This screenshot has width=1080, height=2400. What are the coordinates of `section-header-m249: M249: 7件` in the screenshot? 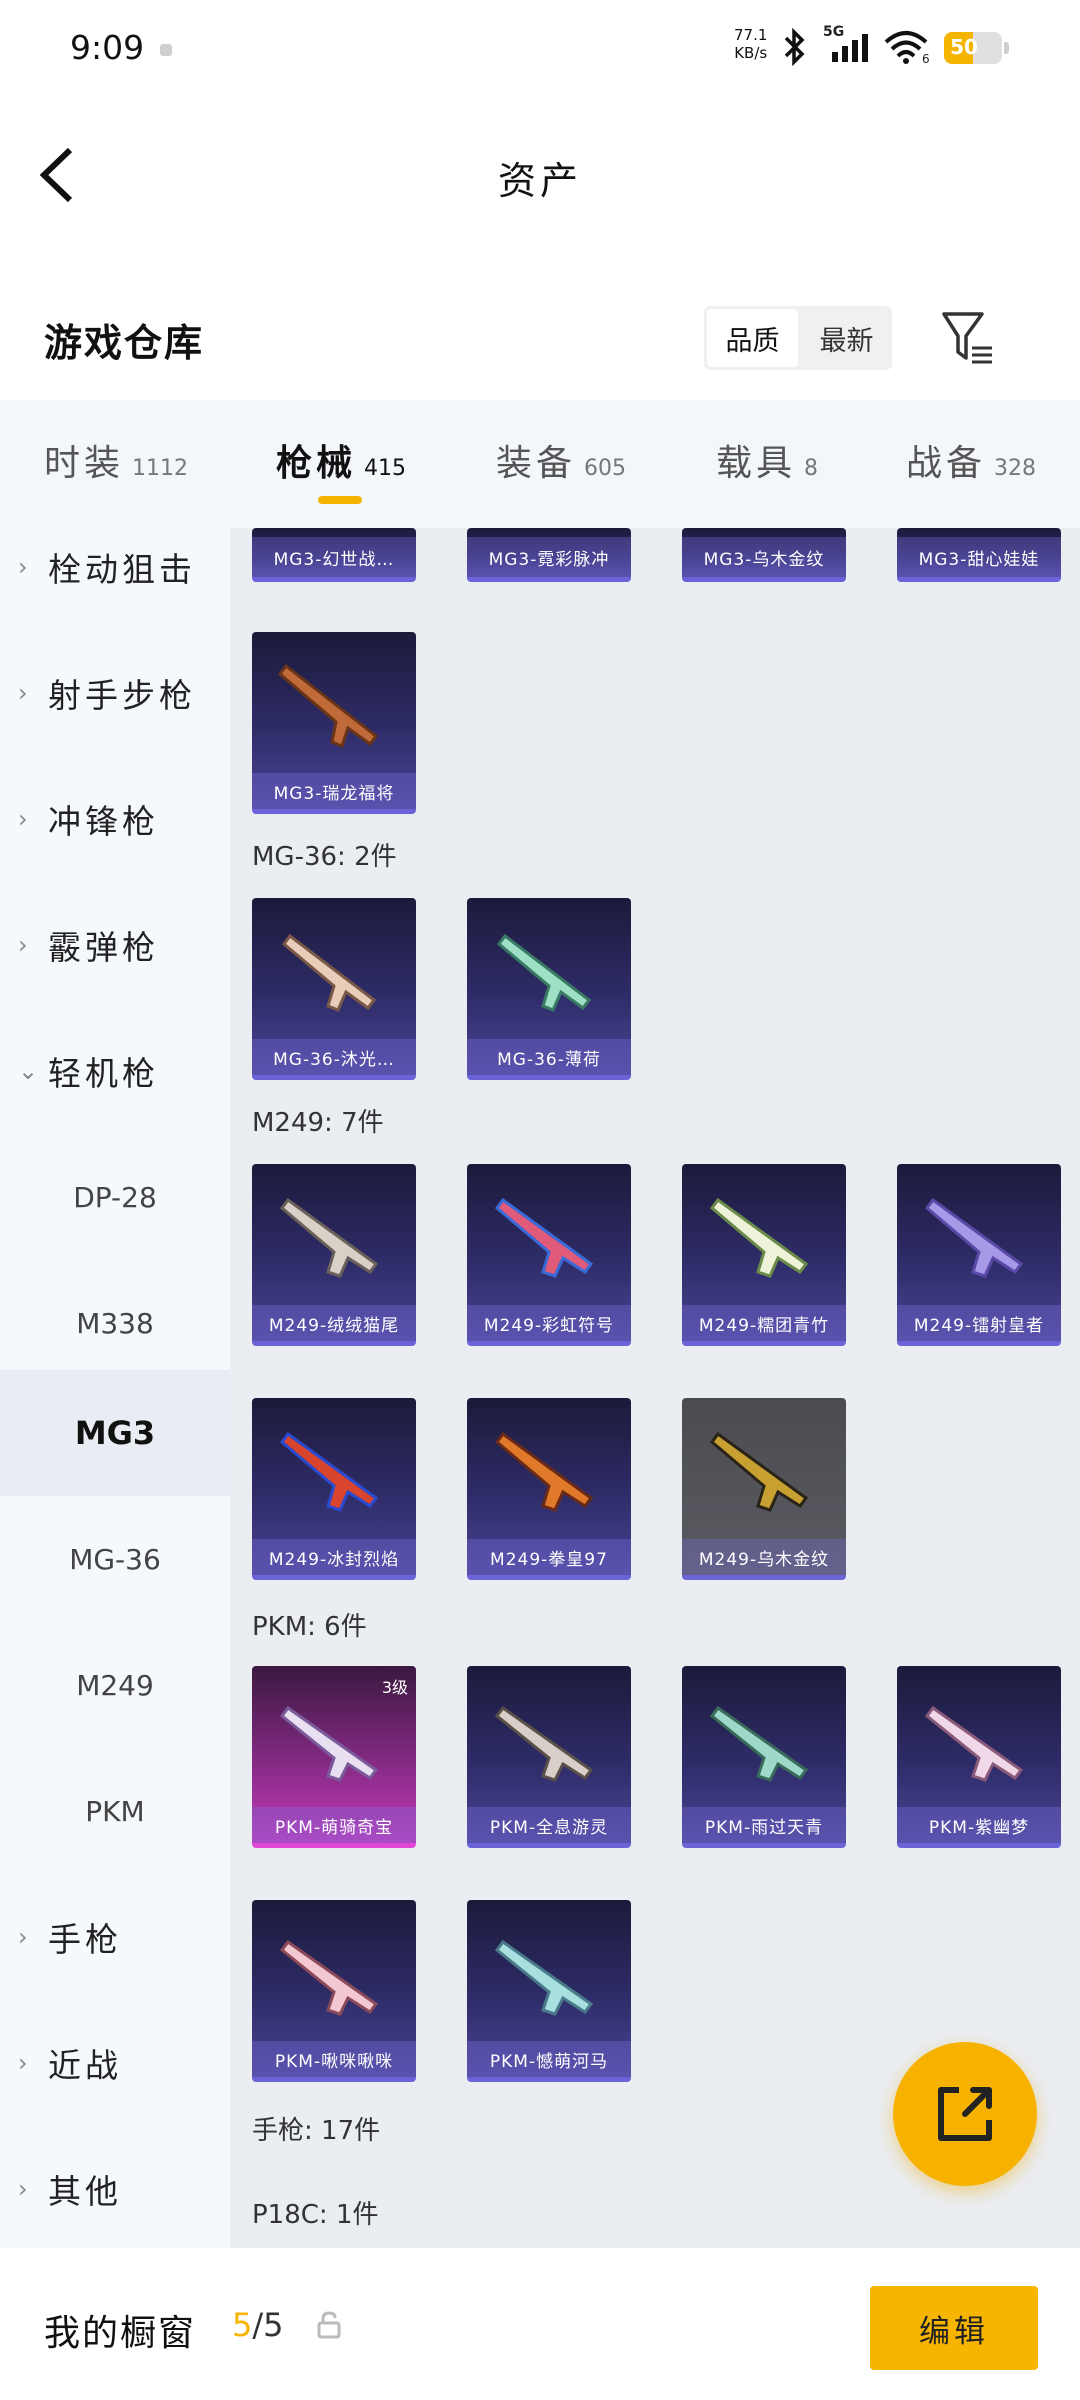 It's located at (318, 1123).